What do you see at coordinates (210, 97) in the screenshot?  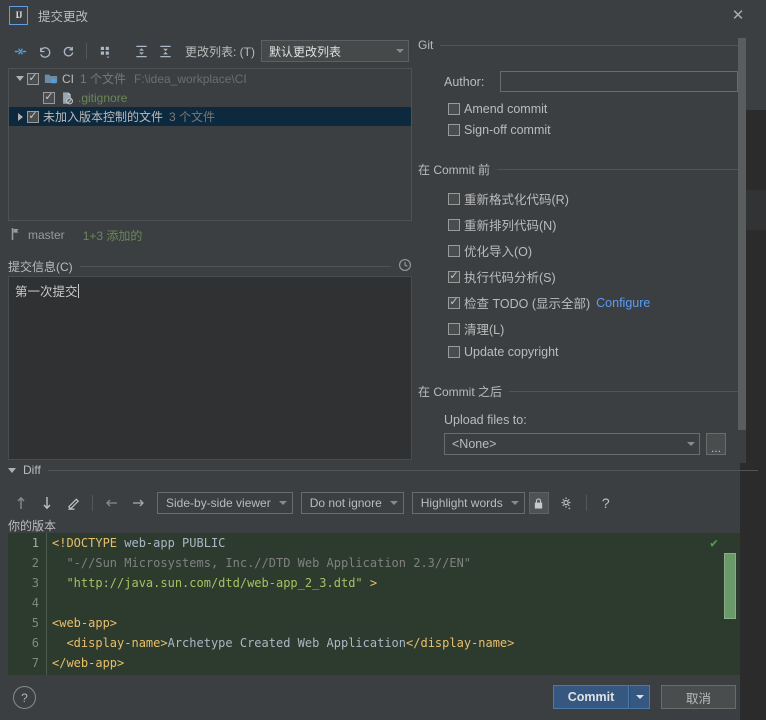 I see `table-row: .gitignore` at bounding box center [210, 97].